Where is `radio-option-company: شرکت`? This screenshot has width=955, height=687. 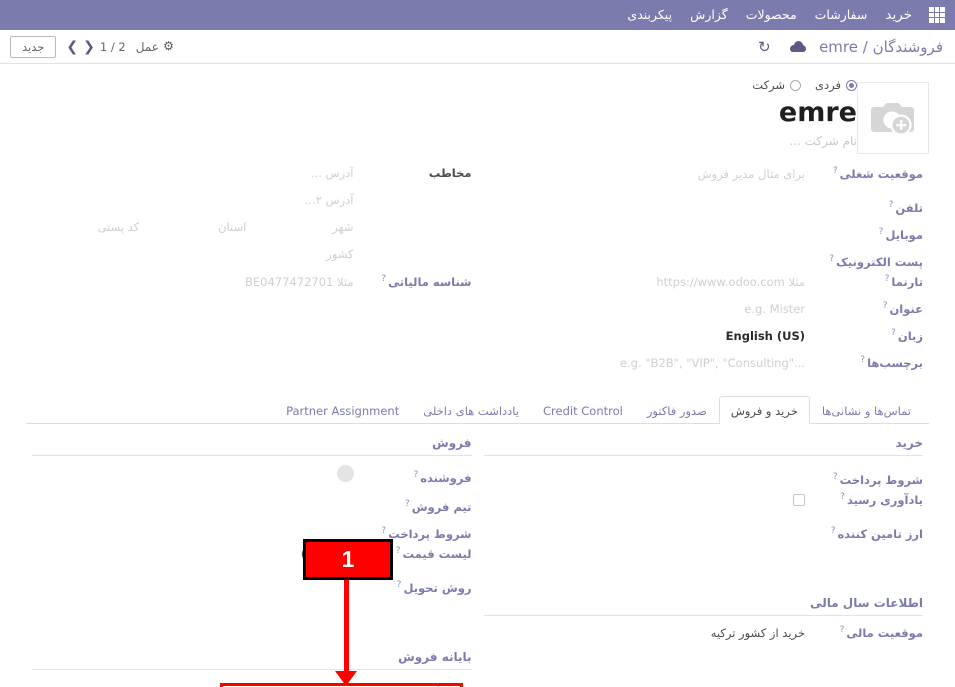
radio-option-company: شرکت is located at coordinates (777, 85).